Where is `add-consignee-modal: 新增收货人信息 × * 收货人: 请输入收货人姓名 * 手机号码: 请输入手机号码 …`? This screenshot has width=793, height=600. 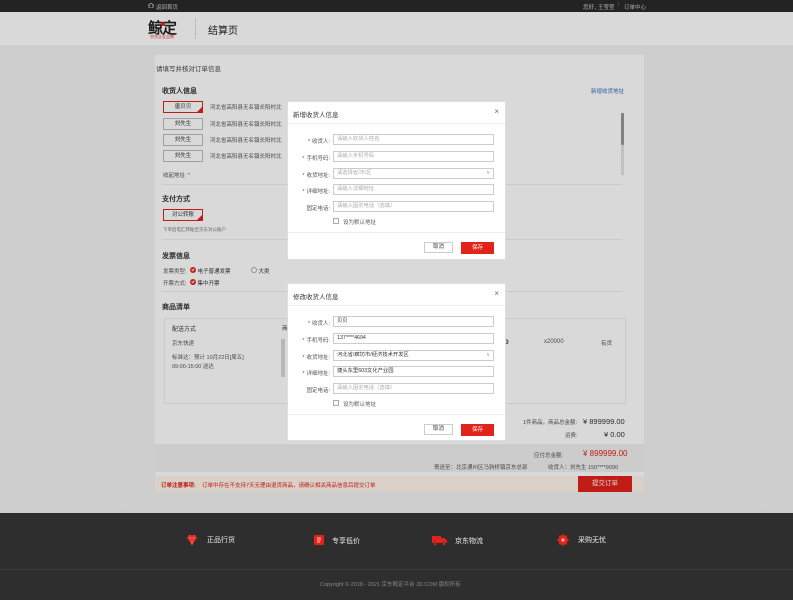
add-consignee-modal: 新增收货人信息 × * 收货人: 请输入收货人姓名 * 手机号码: 请输入手机号码 … is located at coordinates (396, 180).